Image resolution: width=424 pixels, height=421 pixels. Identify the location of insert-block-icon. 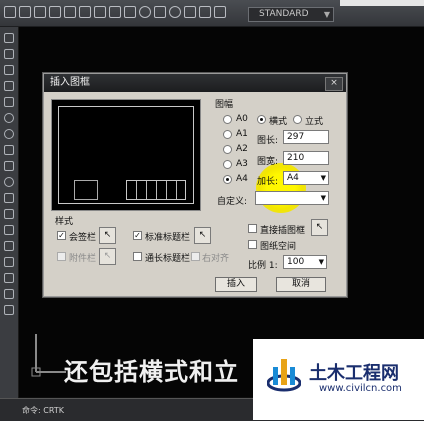
(9, 198).